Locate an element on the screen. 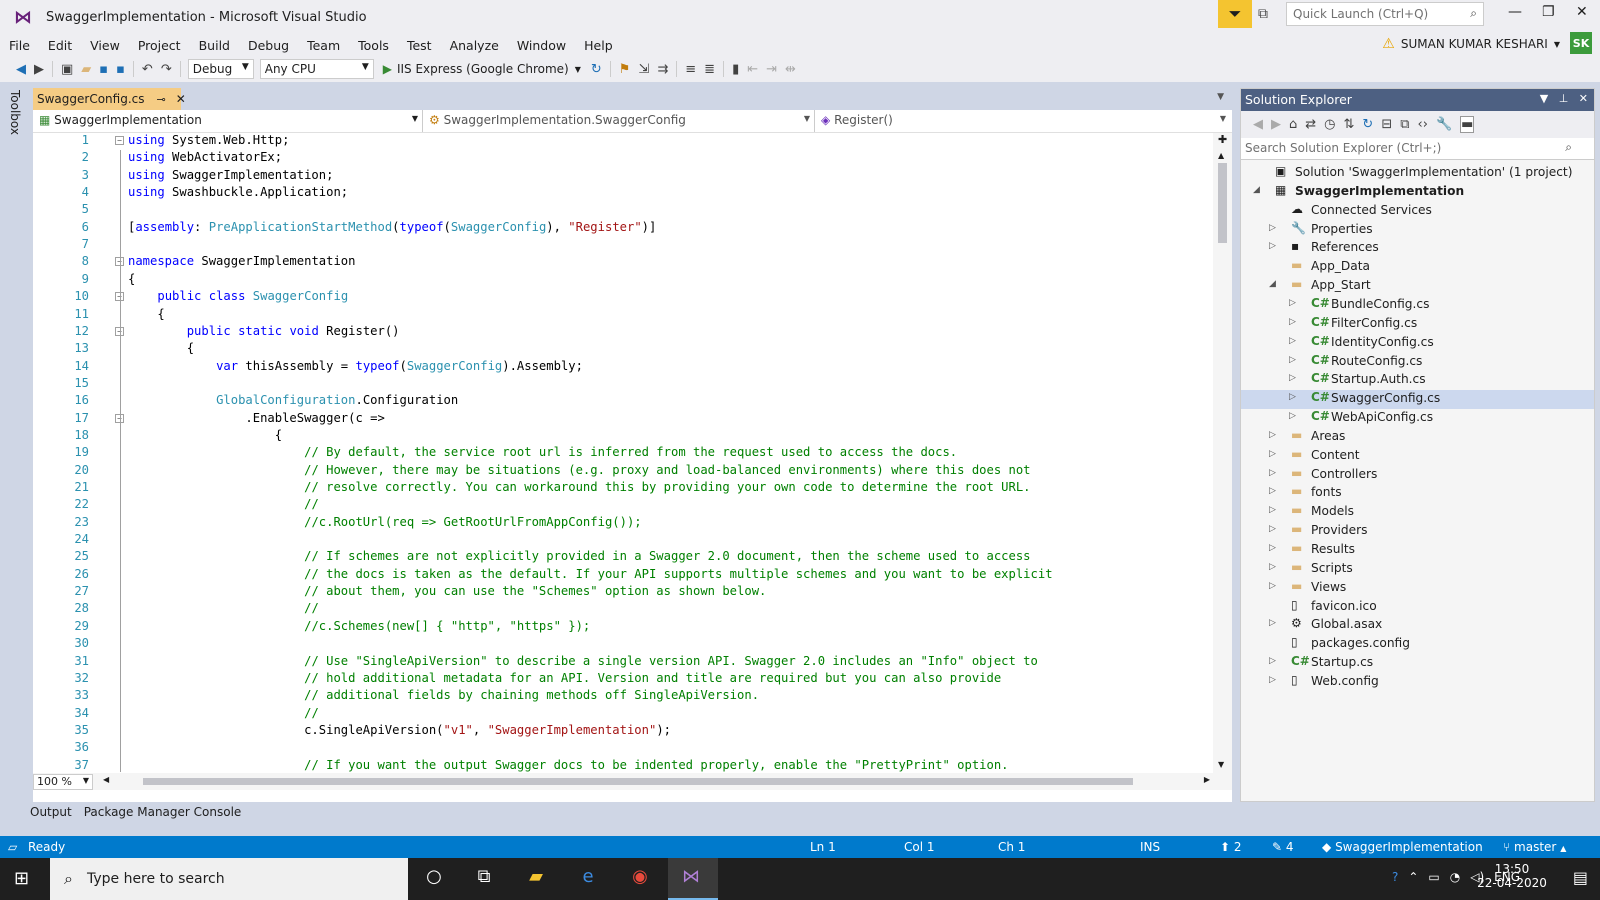  output-window-icon: ▱ is located at coordinates (12, 847).